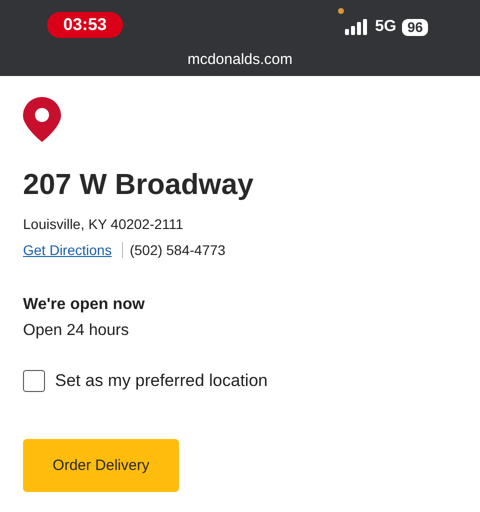 The height and width of the screenshot is (512, 480). Describe the element at coordinates (73, 250) in the screenshot. I see `directions-link: Get Directions` at that location.